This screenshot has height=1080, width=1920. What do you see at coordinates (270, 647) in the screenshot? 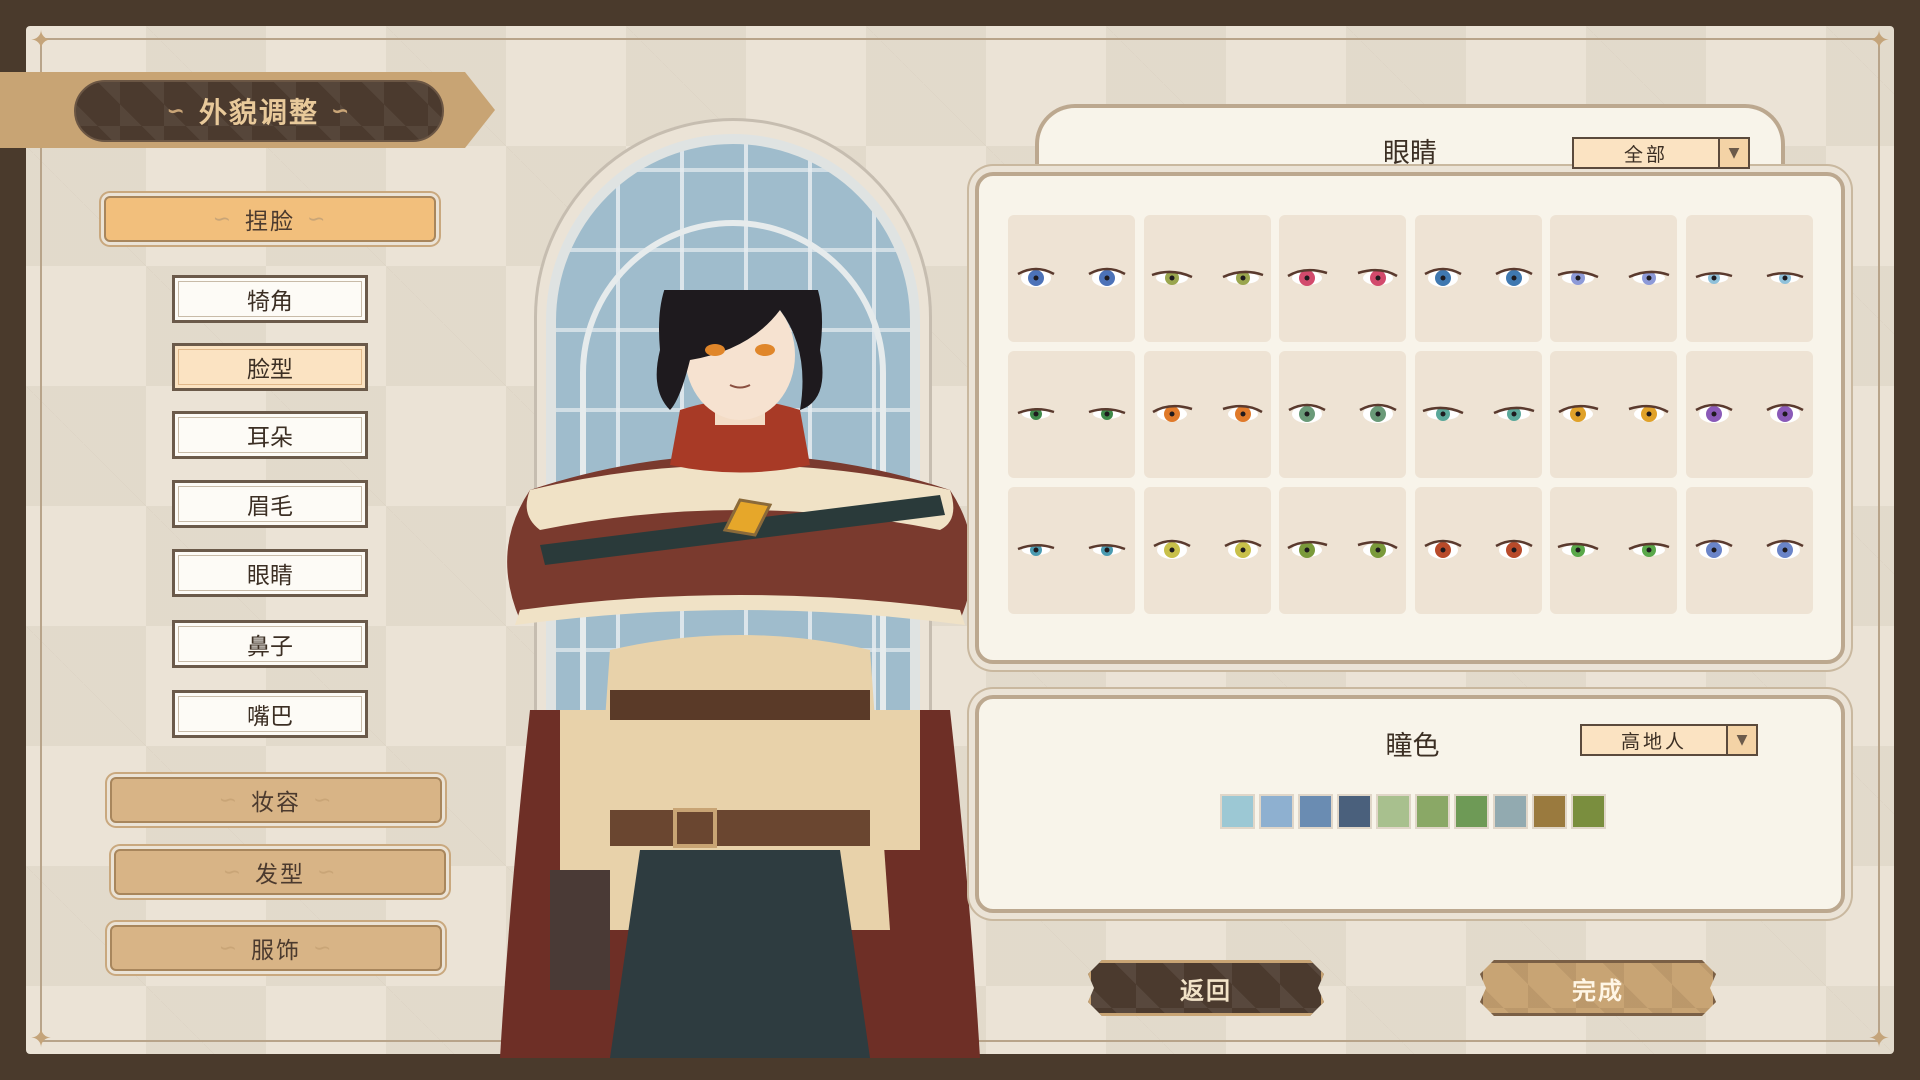
I see `subitem-label: 鼻子` at bounding box center [270, 647].